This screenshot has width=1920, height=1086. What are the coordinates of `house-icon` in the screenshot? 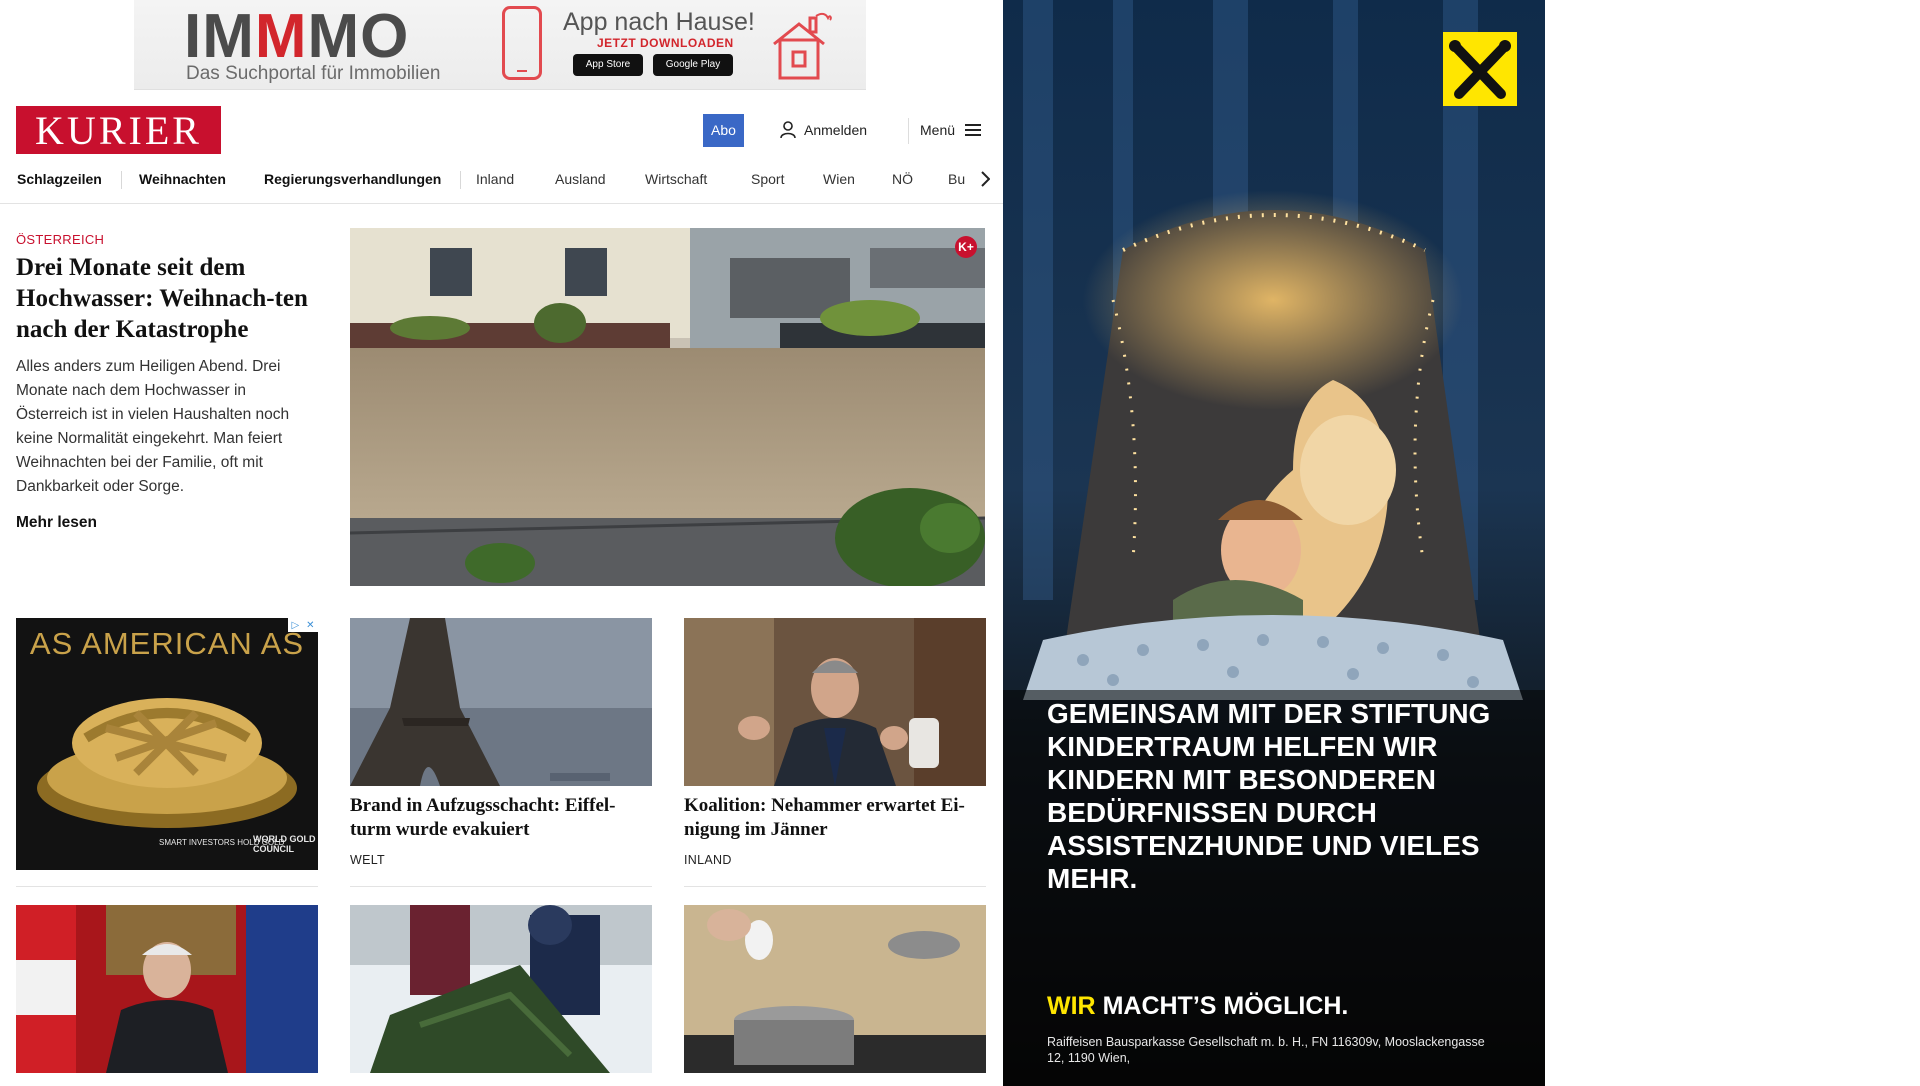 It's located at (802, 46).